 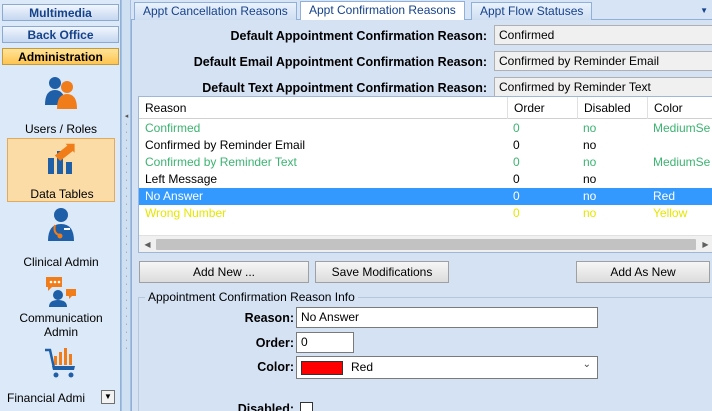 What do you see at coordinates (61, 325) in the screenshot?
I see `nav-tile-label: Communication Admin` at bounding box center [61, 325].